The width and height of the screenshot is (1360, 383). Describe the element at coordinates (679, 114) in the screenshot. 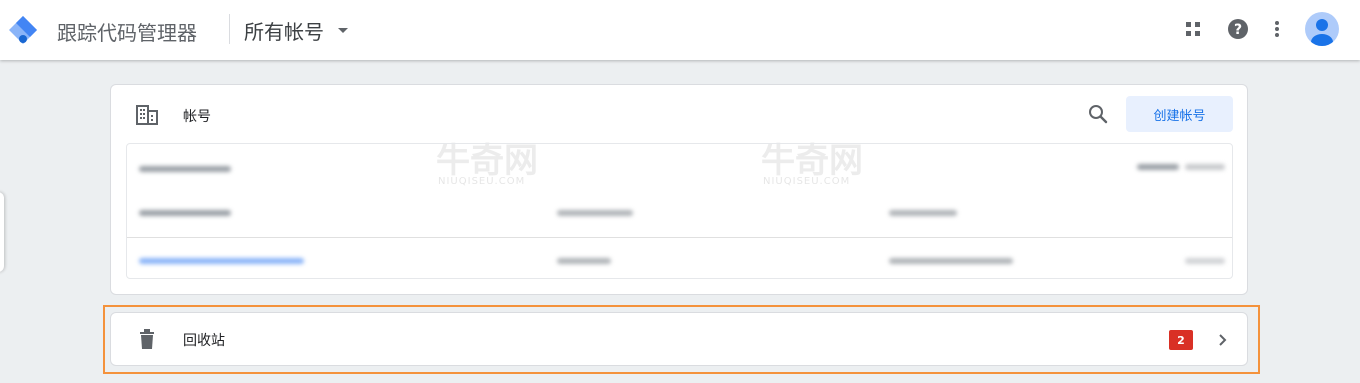

I see `accounts-card-header: 帐号 创建帐号` at that location.